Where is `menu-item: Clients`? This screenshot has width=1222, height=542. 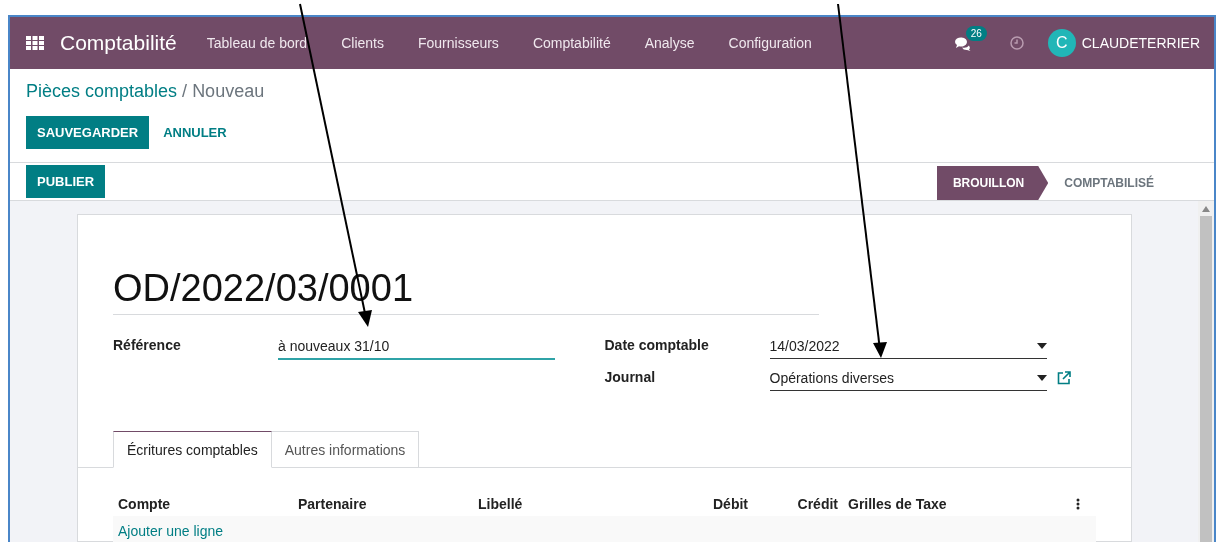 menu-item: Clients is located at coordinates (362, 43).